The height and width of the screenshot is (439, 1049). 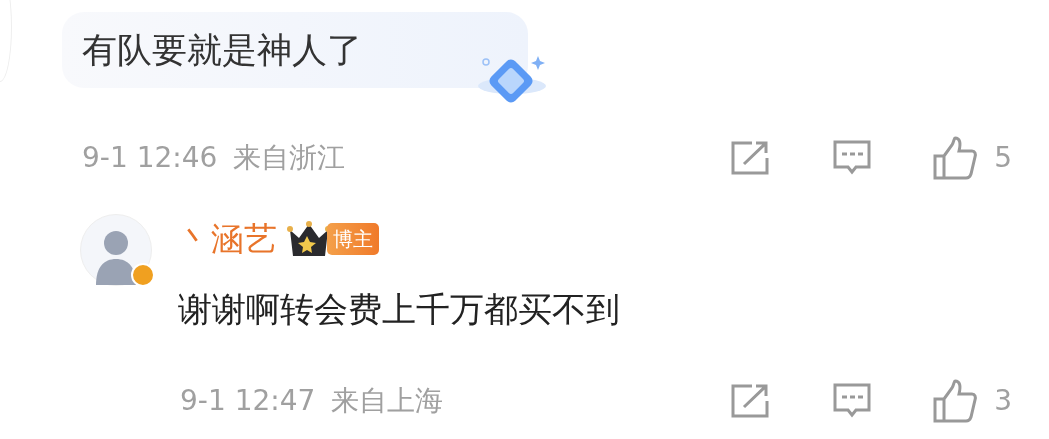 What do you see at coordinates (222, 50) in the screenshot?
I see `comment-text: 有队要就是神人了` at bounding box center [222, 50].